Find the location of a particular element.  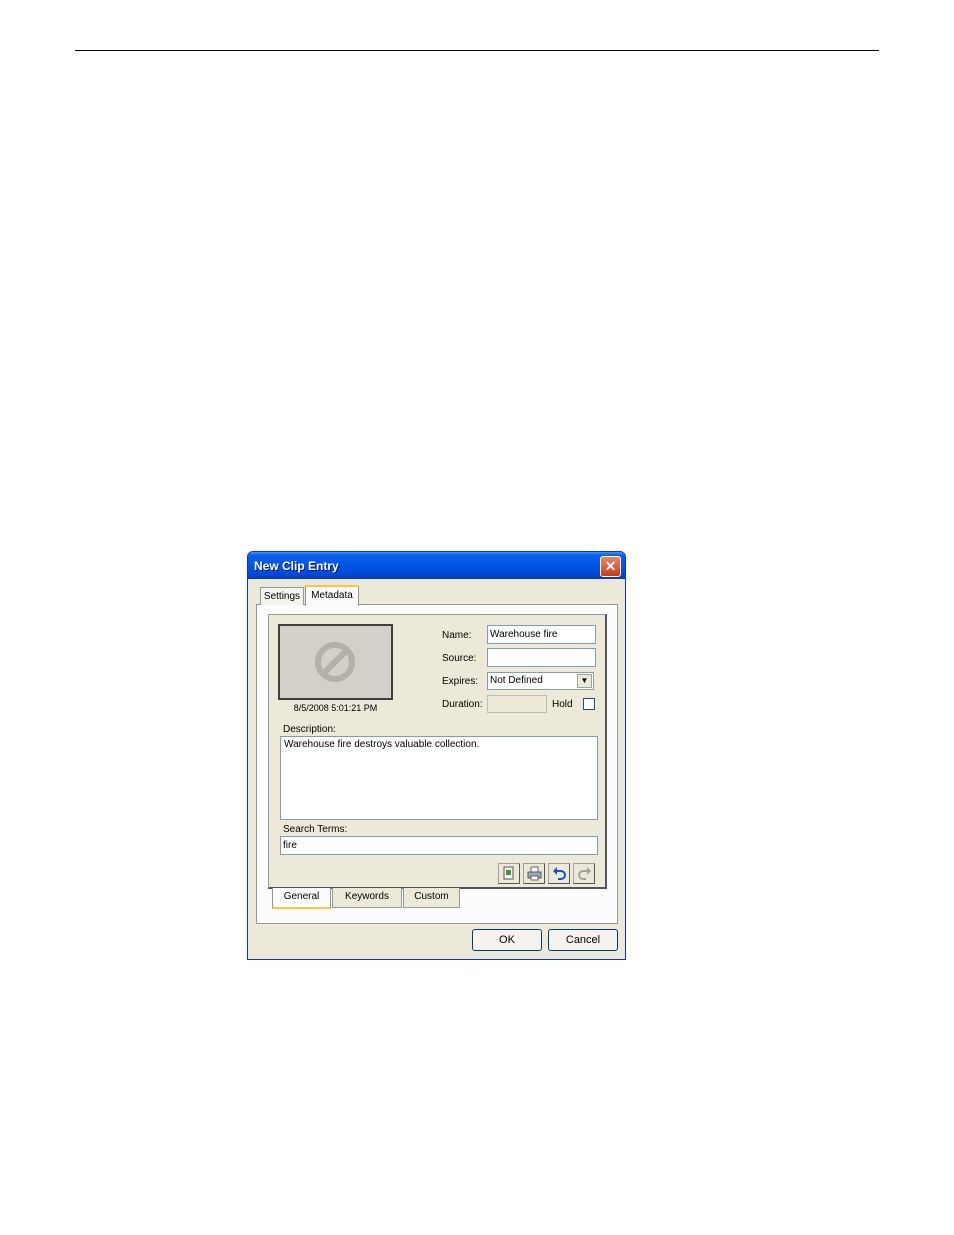

source-label: Source: is located at coordinates (459, 658).